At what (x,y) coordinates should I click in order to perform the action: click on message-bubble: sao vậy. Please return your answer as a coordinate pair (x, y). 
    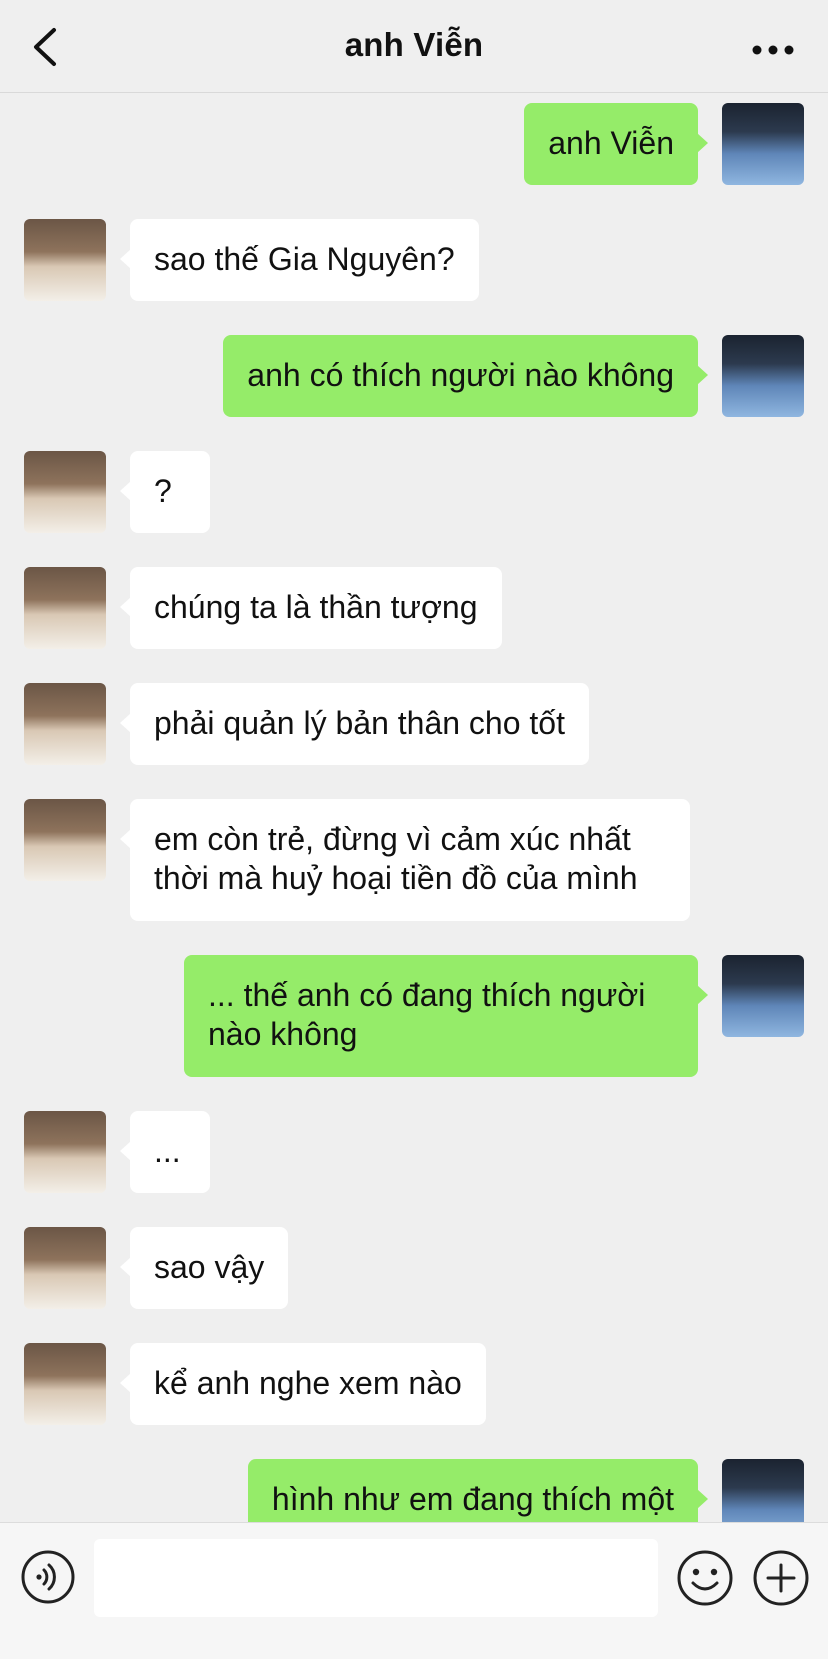
    Looking at the image, I should click on (204, 1268).